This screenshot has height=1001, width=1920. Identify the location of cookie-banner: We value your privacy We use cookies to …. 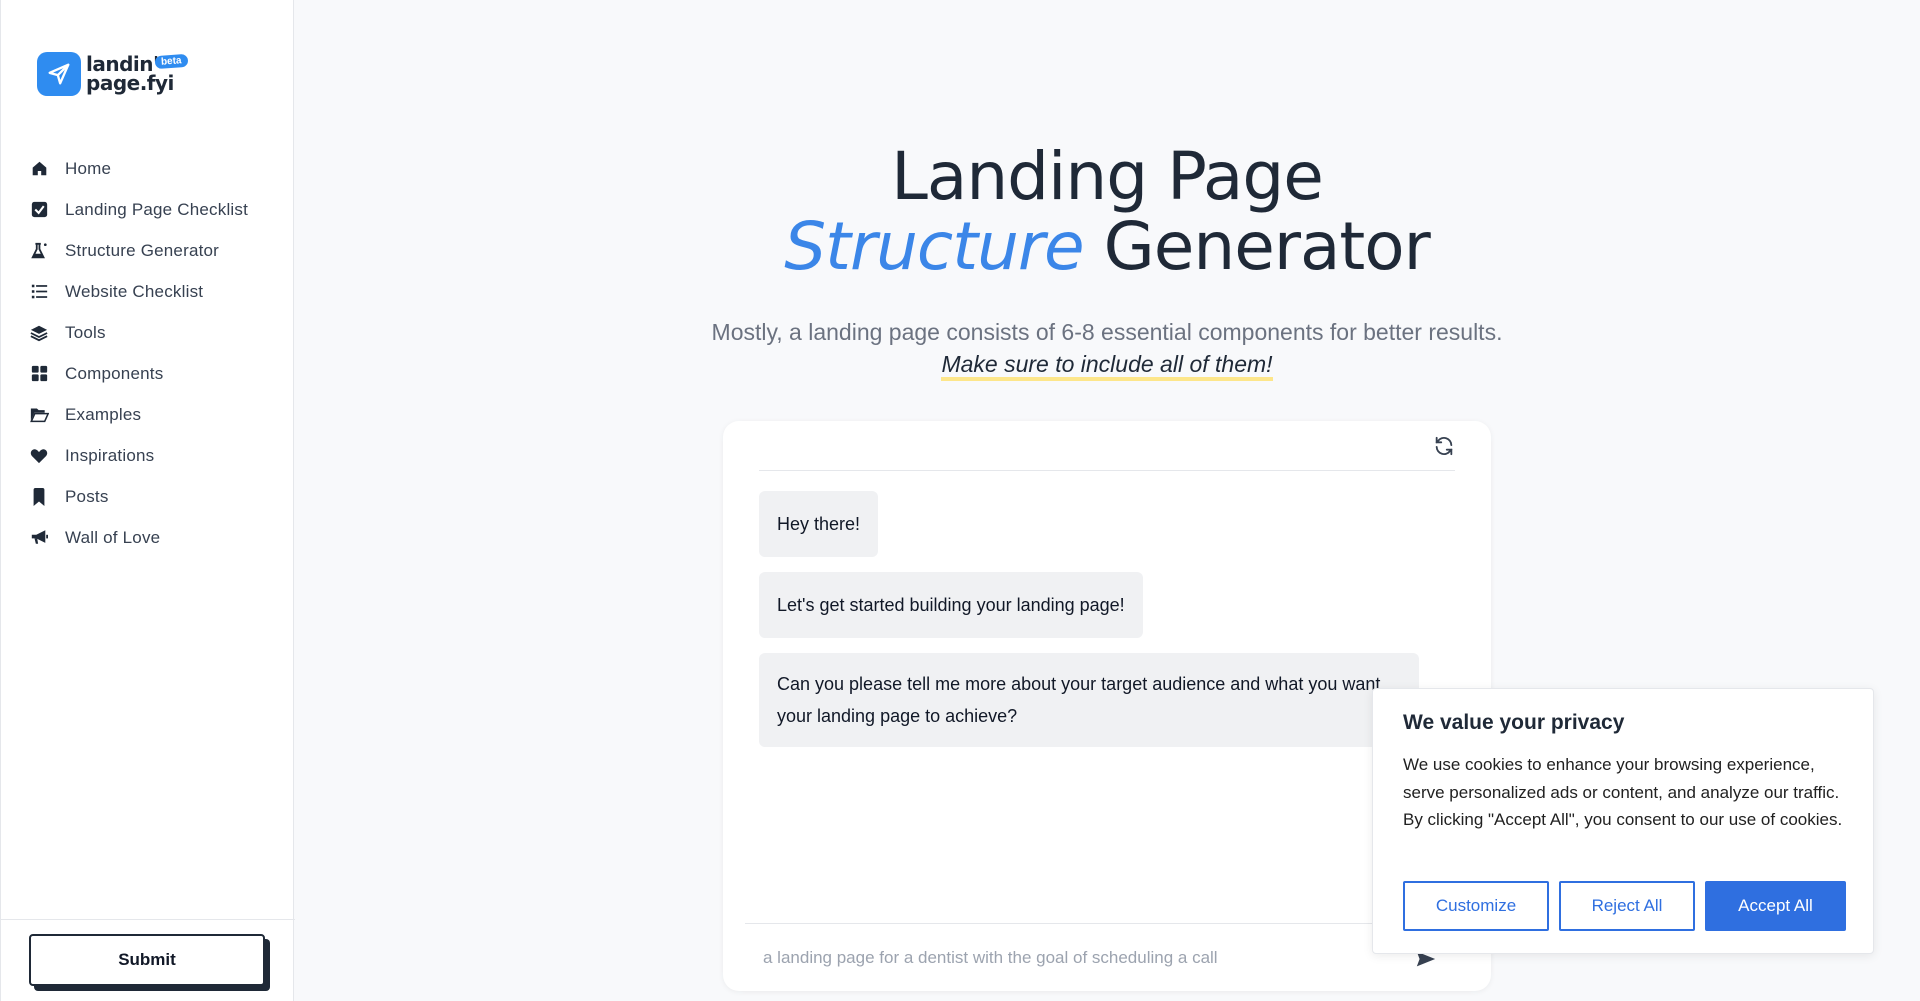
(1623, 821).